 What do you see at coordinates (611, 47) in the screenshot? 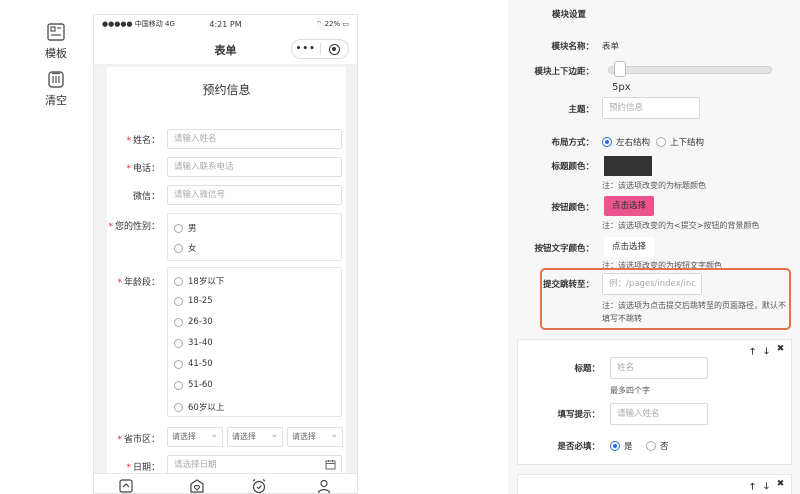
I see `module-name-value: 表单` at bounding box center [611, 47].